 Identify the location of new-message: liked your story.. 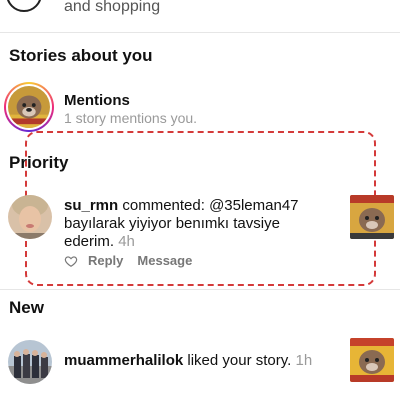
(239, 360).